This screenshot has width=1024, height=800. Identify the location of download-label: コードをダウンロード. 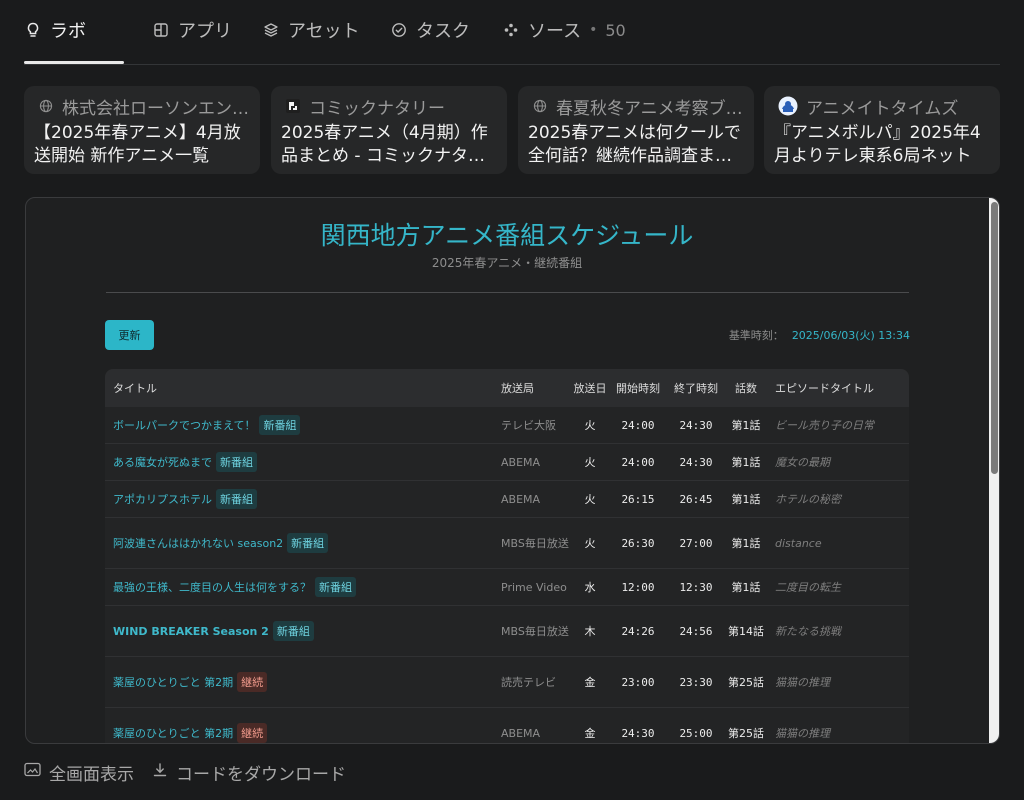
(261, 774).